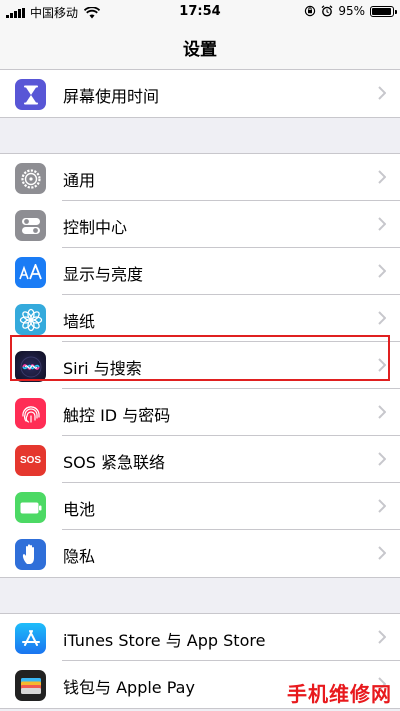 The height and width of the screenshot is (711, 400). I want to click on orientation-lock-icon, so click(310, 11).